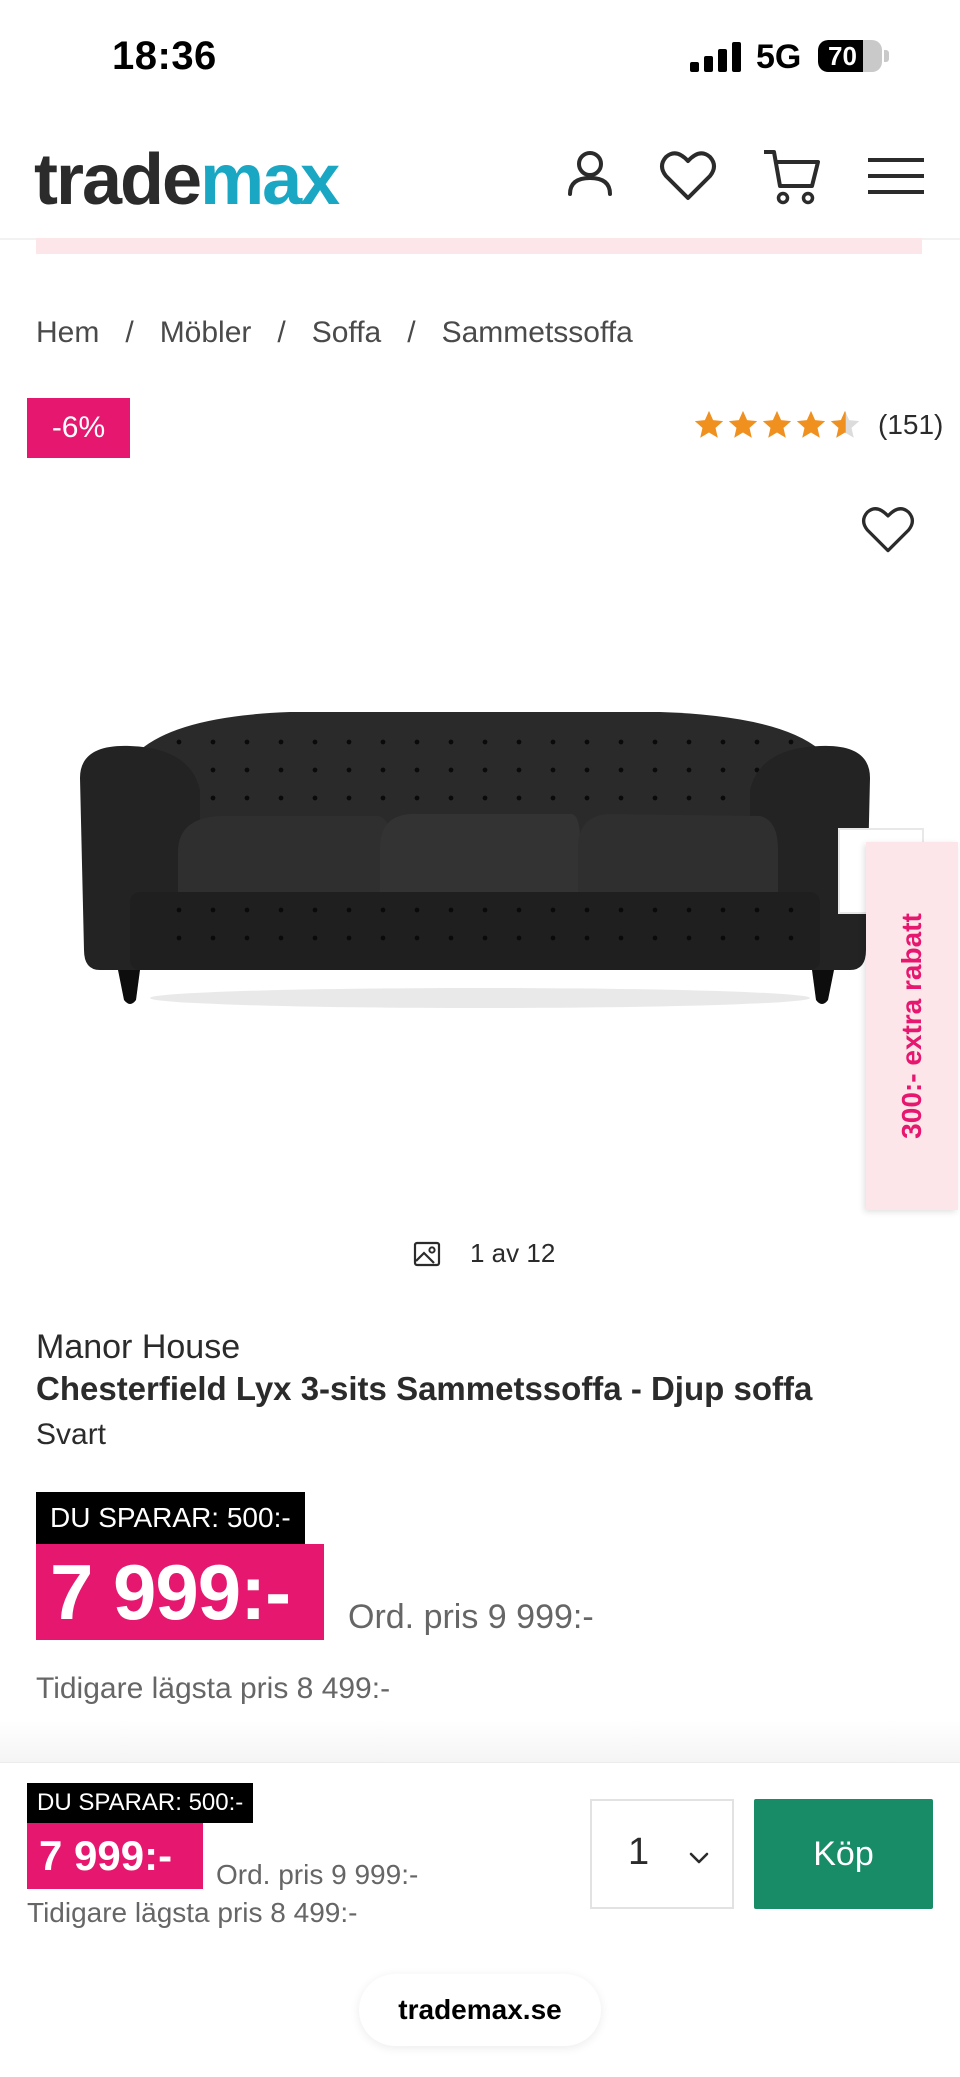 This screenshot has height=2077, width=960. What do you see at coordinates (170, 1518) in the screenshot?
I see `save-tag: DU SPARAR: 500:-` at bounding box center [170, 1518].